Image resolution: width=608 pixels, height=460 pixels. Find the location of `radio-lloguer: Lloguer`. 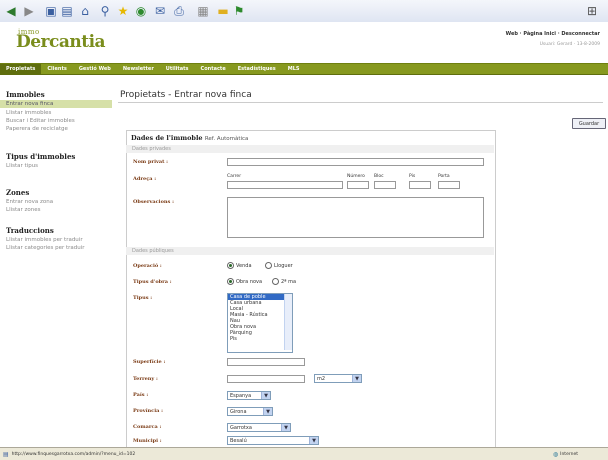

radio-lloguer: Lloguer is located at coordinates (279, 265).